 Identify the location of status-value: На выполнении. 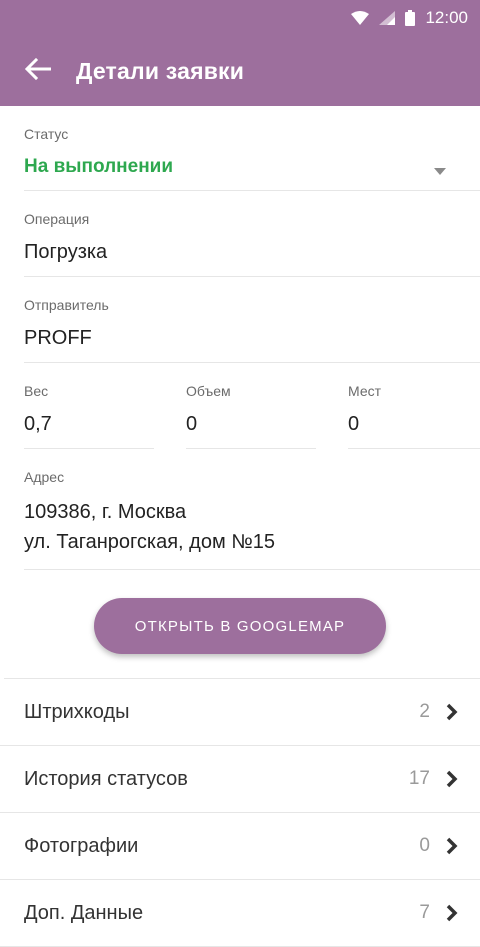
(99, 166).